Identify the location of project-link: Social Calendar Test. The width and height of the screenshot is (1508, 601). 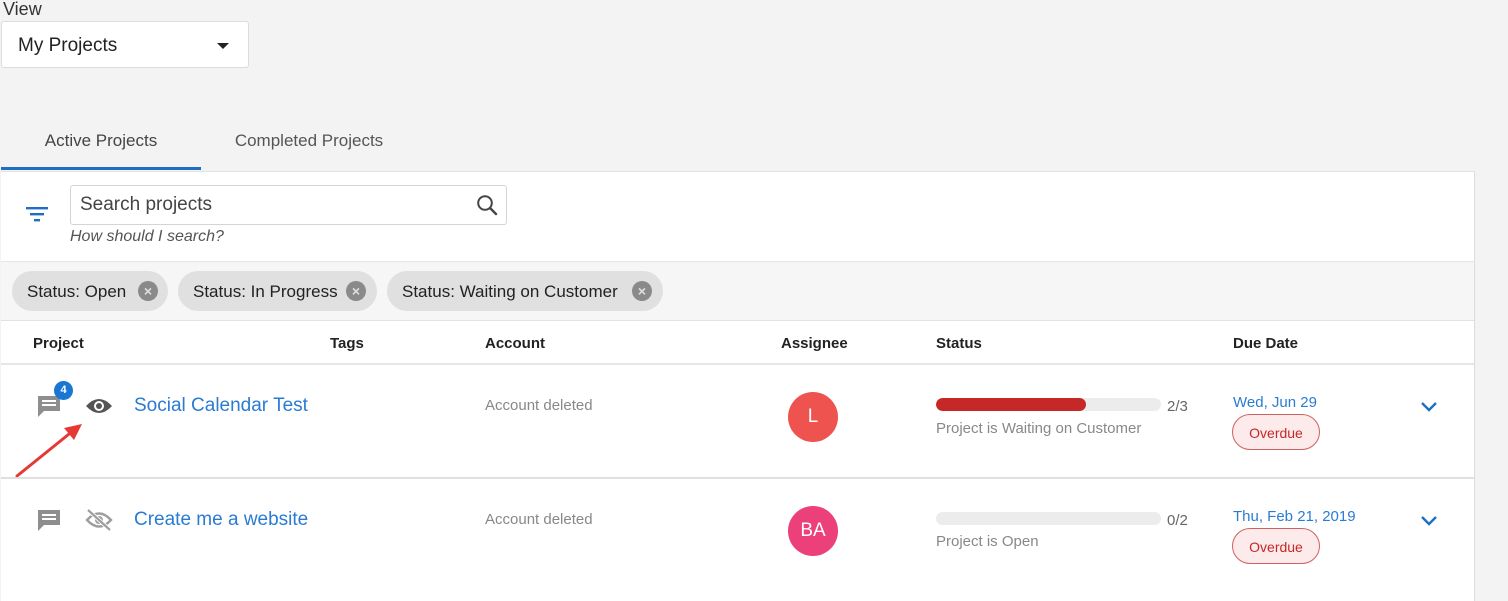
(221, 406).